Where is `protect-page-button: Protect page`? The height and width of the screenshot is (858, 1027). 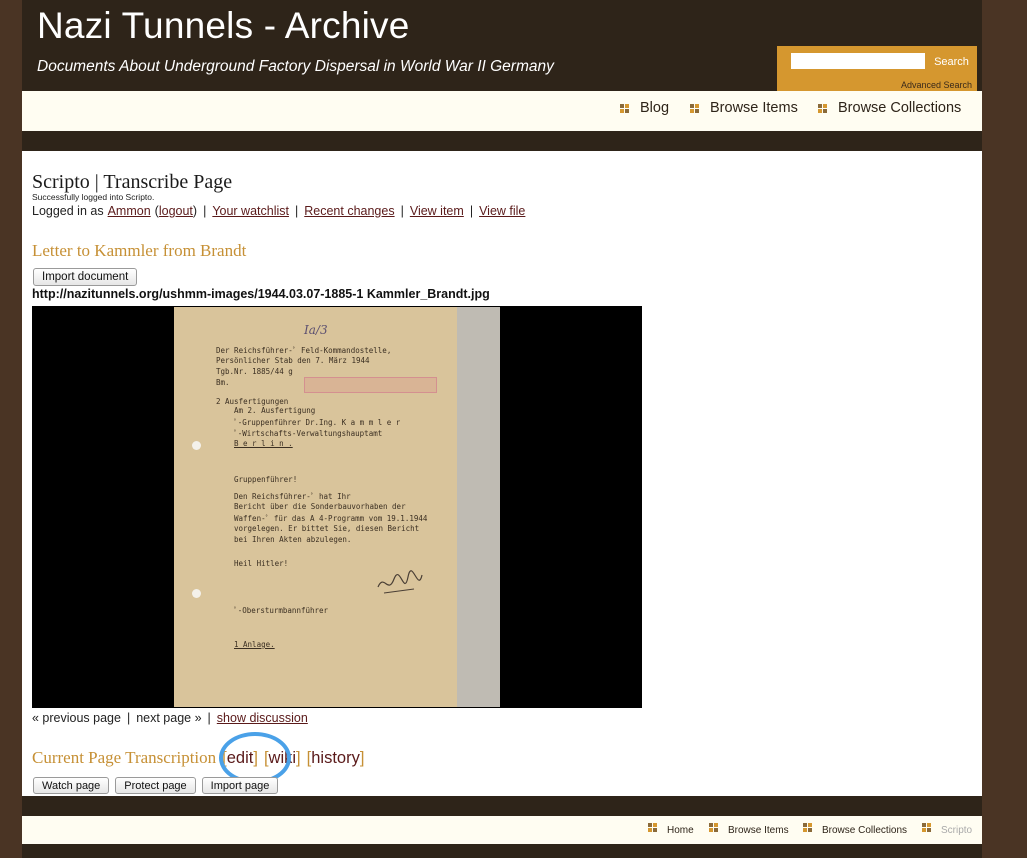 protect-page-button: Protect page is located at coordinates (155, 785).